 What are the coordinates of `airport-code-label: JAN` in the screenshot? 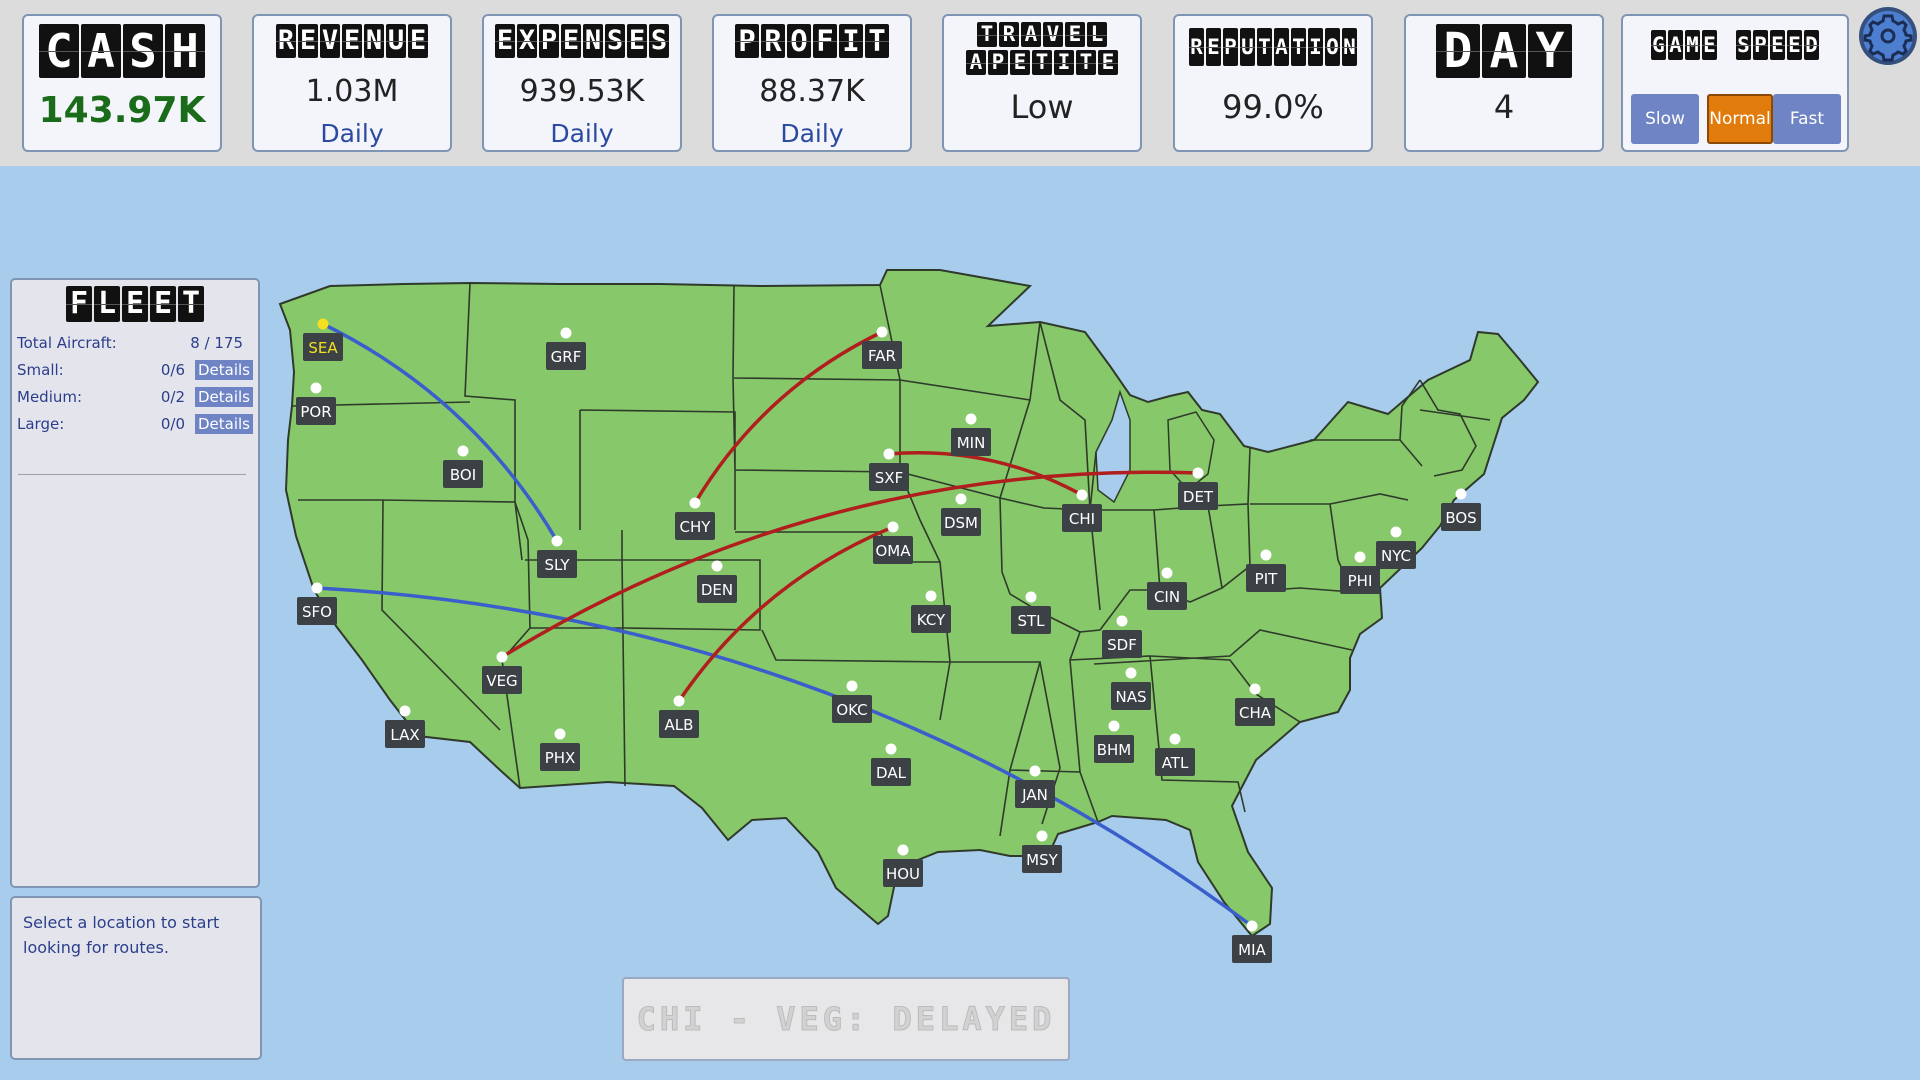 It's located at (1034, 795).